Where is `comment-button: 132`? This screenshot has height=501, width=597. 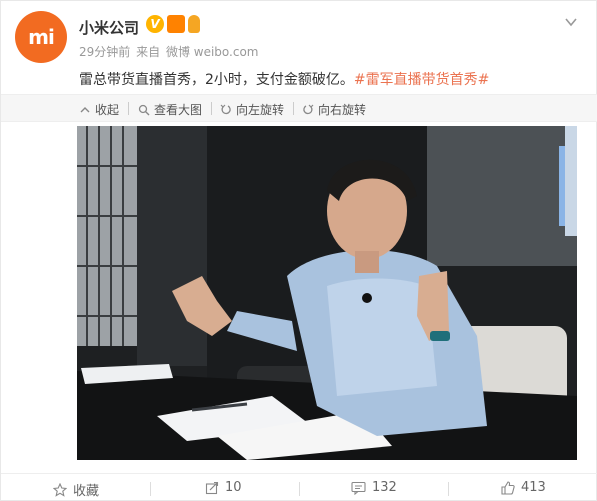 comment-button: 132 is located at coordinates (374, 487).